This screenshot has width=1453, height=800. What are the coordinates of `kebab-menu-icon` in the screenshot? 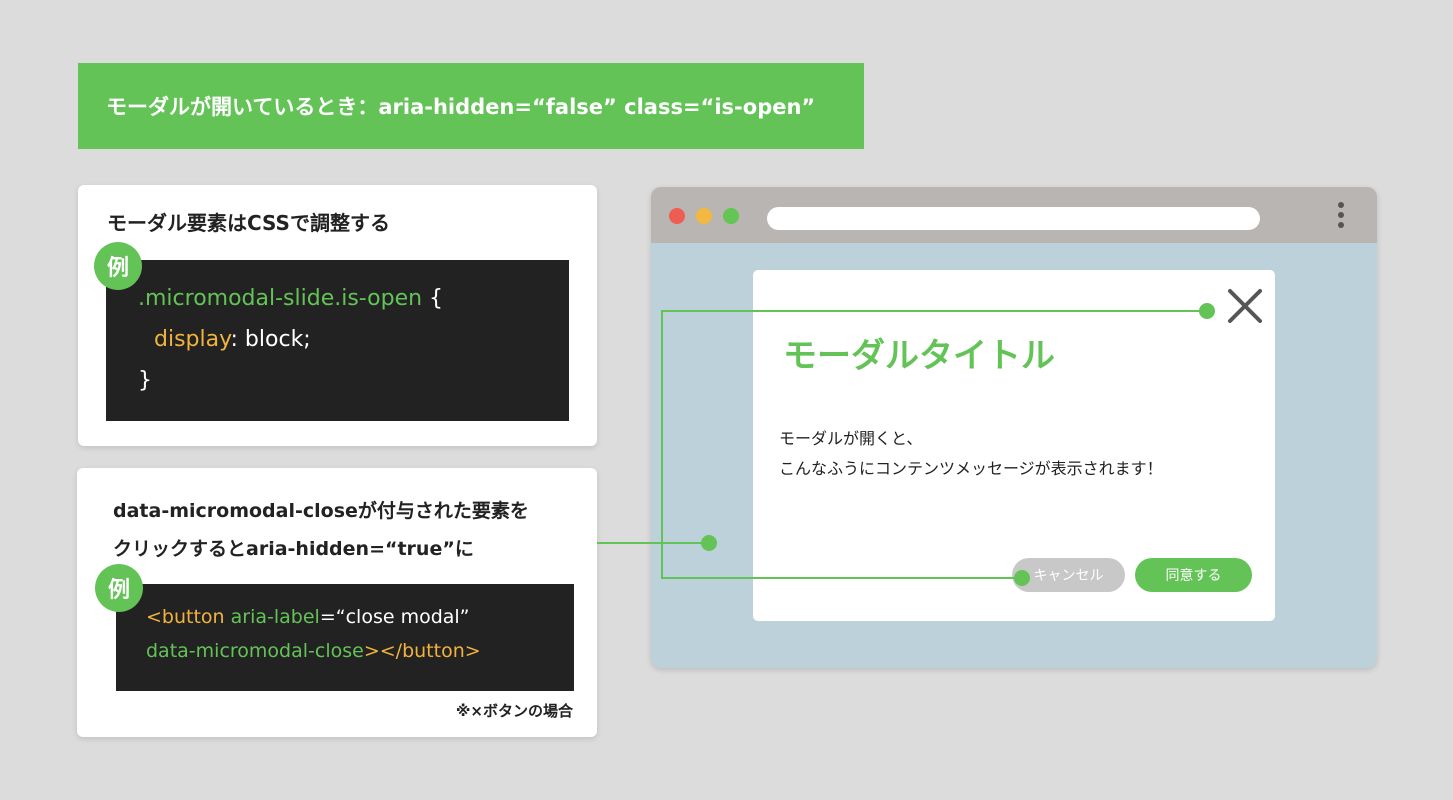 It's located at (1341, 216).